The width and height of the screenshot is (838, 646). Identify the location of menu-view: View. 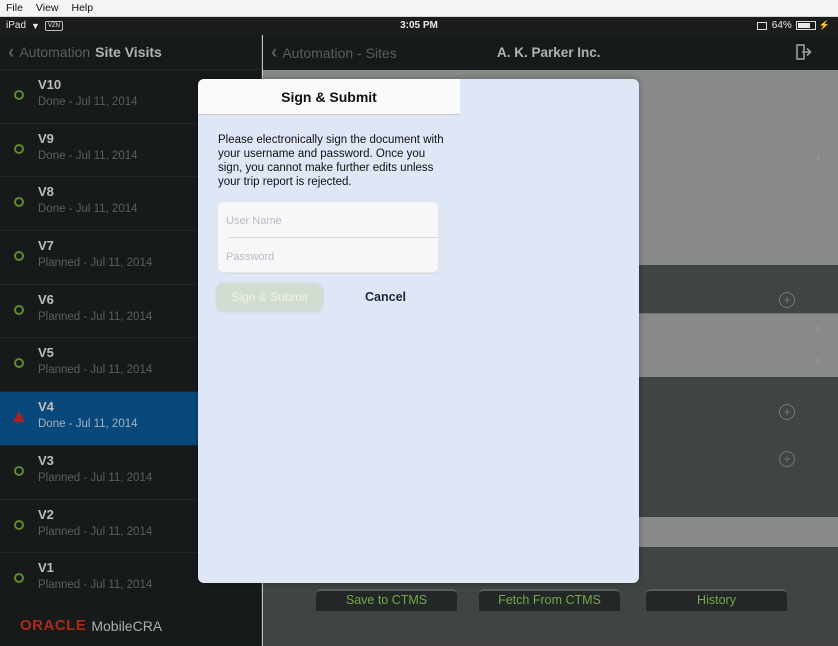
(47, 8).